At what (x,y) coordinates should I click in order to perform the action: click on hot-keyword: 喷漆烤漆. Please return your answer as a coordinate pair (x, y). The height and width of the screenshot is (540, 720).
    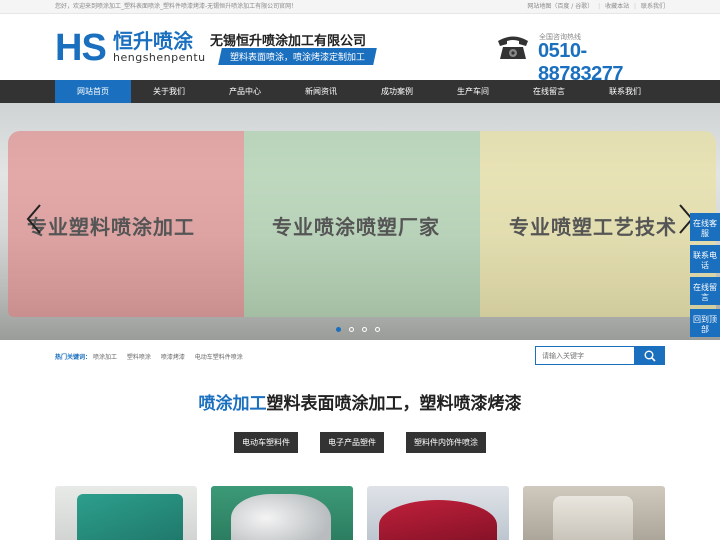
    Looking at the image, I should click on (173, 357).